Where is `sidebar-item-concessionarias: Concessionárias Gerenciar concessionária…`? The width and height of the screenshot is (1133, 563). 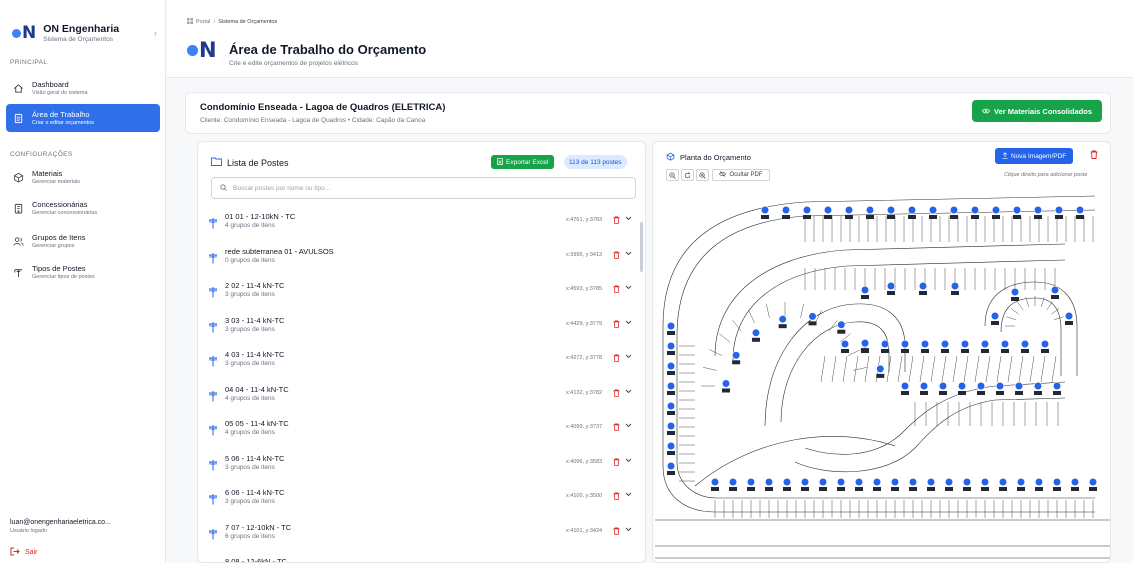 sidebar-item-concessionarias: Concessionárias Gerenciar concessionária… is located at coordinates (83, 208).